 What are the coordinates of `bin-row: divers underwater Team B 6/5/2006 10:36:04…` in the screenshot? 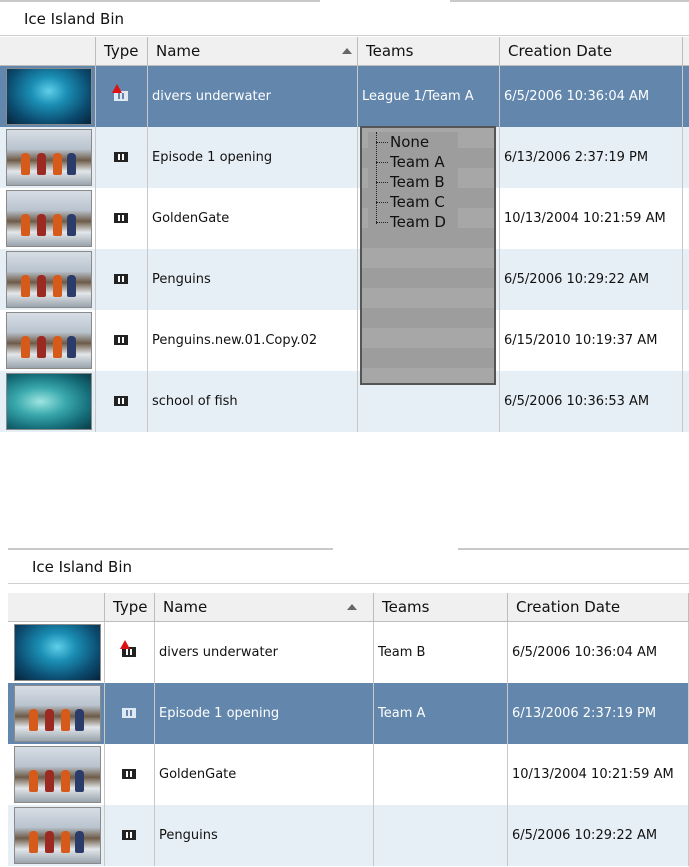 It's located at (348, 652).